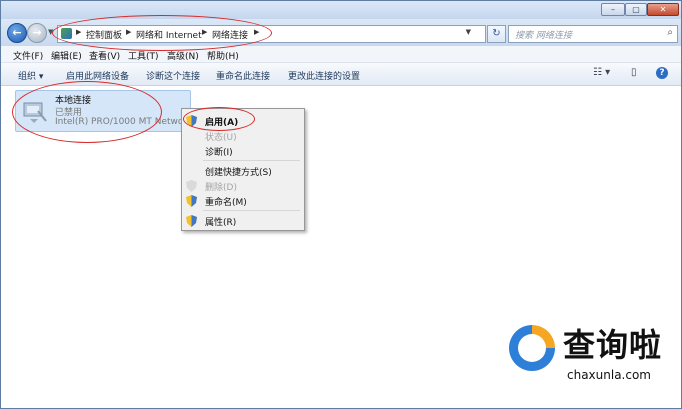  What do you see at coordinates (543, 36) in the screenshot?
I see `search-placeholder: 搜索 网络连接` at bounding box center [543, 36].